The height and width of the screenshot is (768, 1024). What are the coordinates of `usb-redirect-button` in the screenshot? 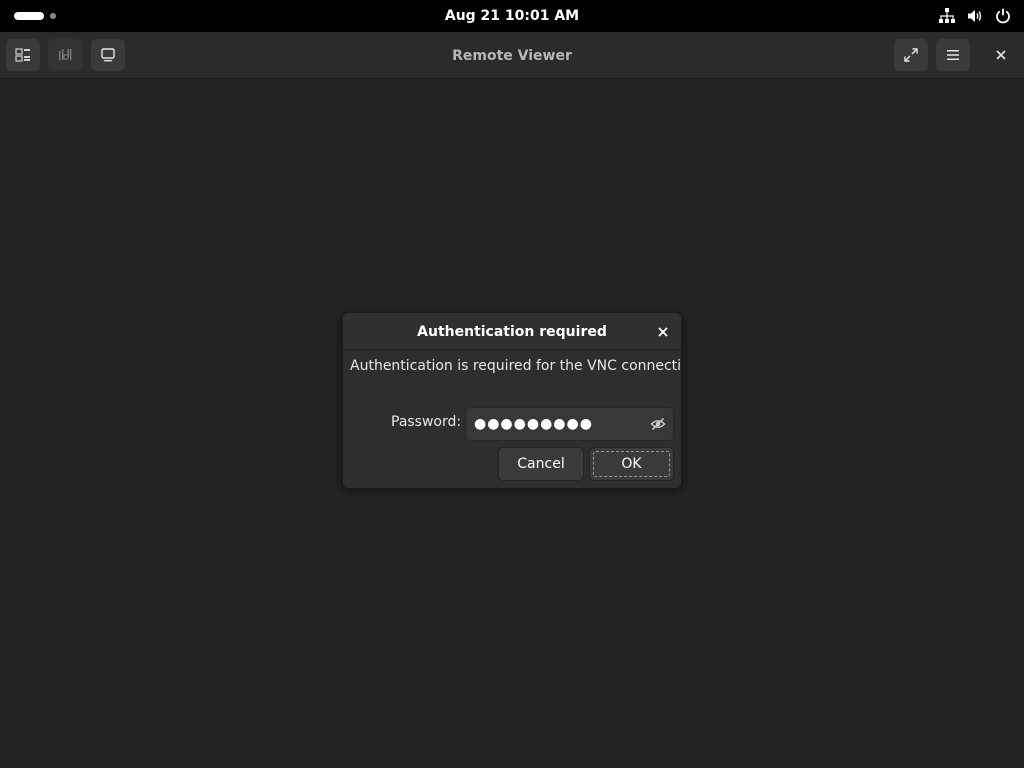 It's located at (65, 55).